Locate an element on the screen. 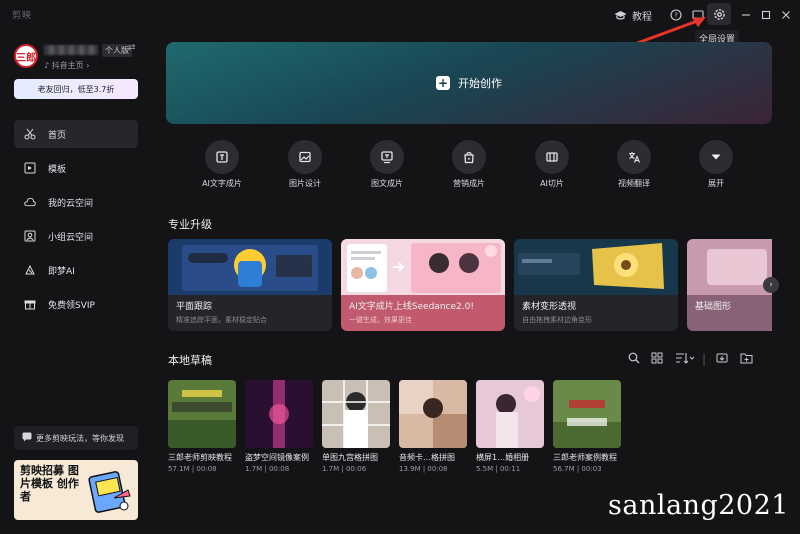 This screenshot has width=800, height=534. draft-meta: 56.7M | 00:03 is located at coordinates (577, 469).